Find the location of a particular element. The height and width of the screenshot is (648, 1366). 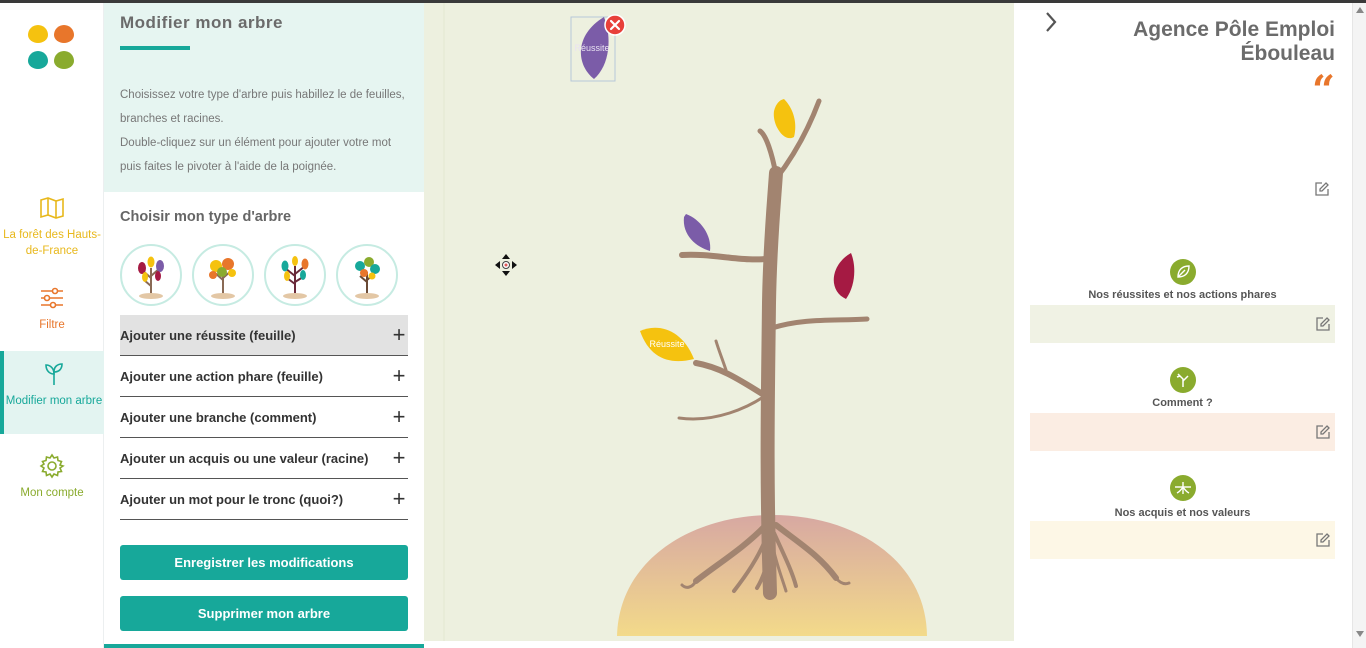

nav-item-label: Modifier mon arbre is located at coordinates (54, 401).